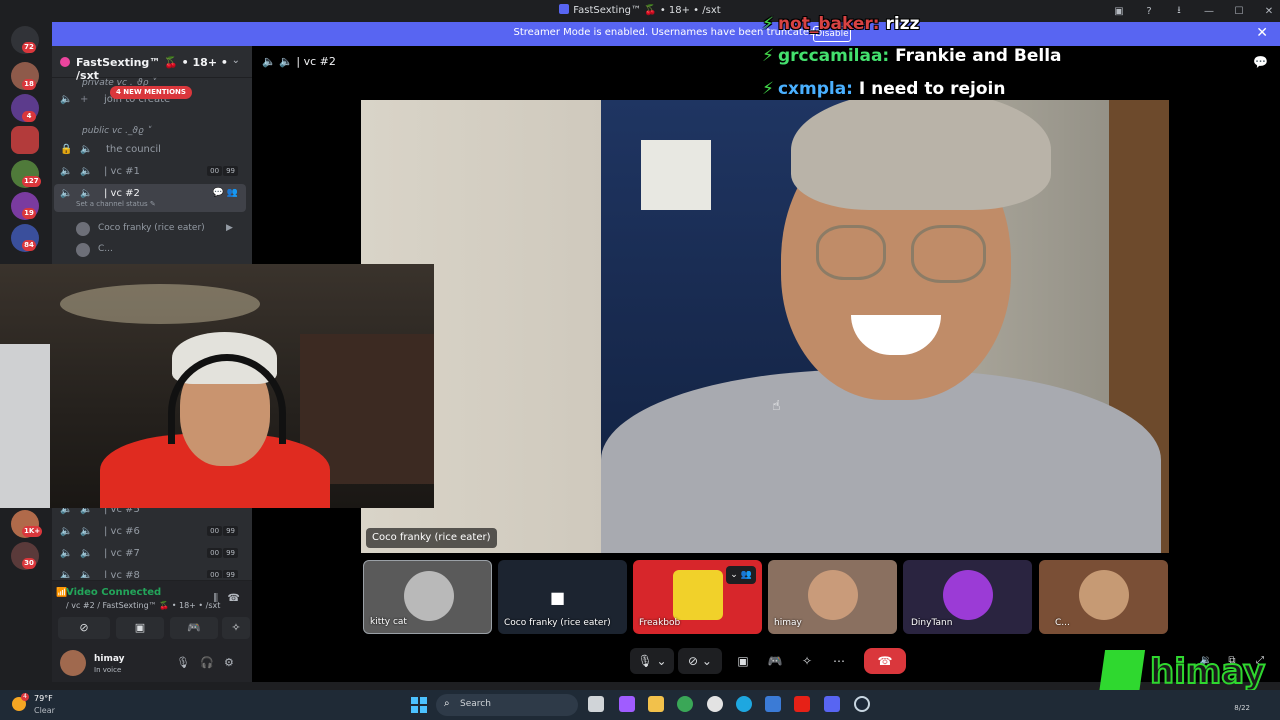 The image size is (1280, 720). I want to click on more-options-icon: ⋯, so click(839, 661).